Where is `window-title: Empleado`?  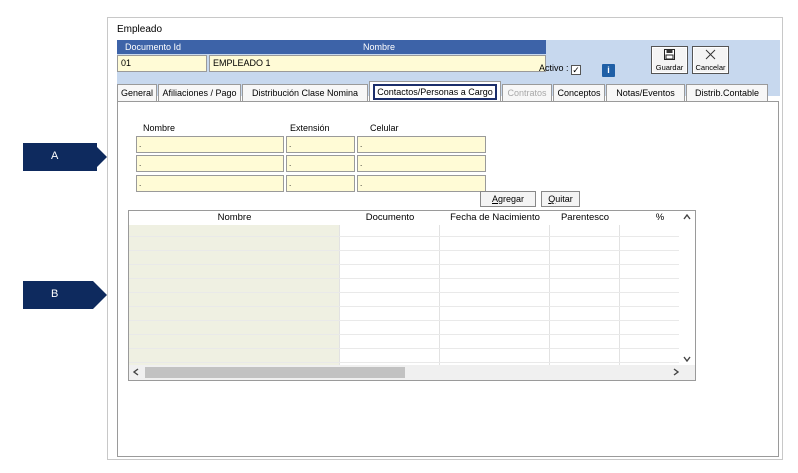
window-title: Empleado is located at coordinates (140, 29).